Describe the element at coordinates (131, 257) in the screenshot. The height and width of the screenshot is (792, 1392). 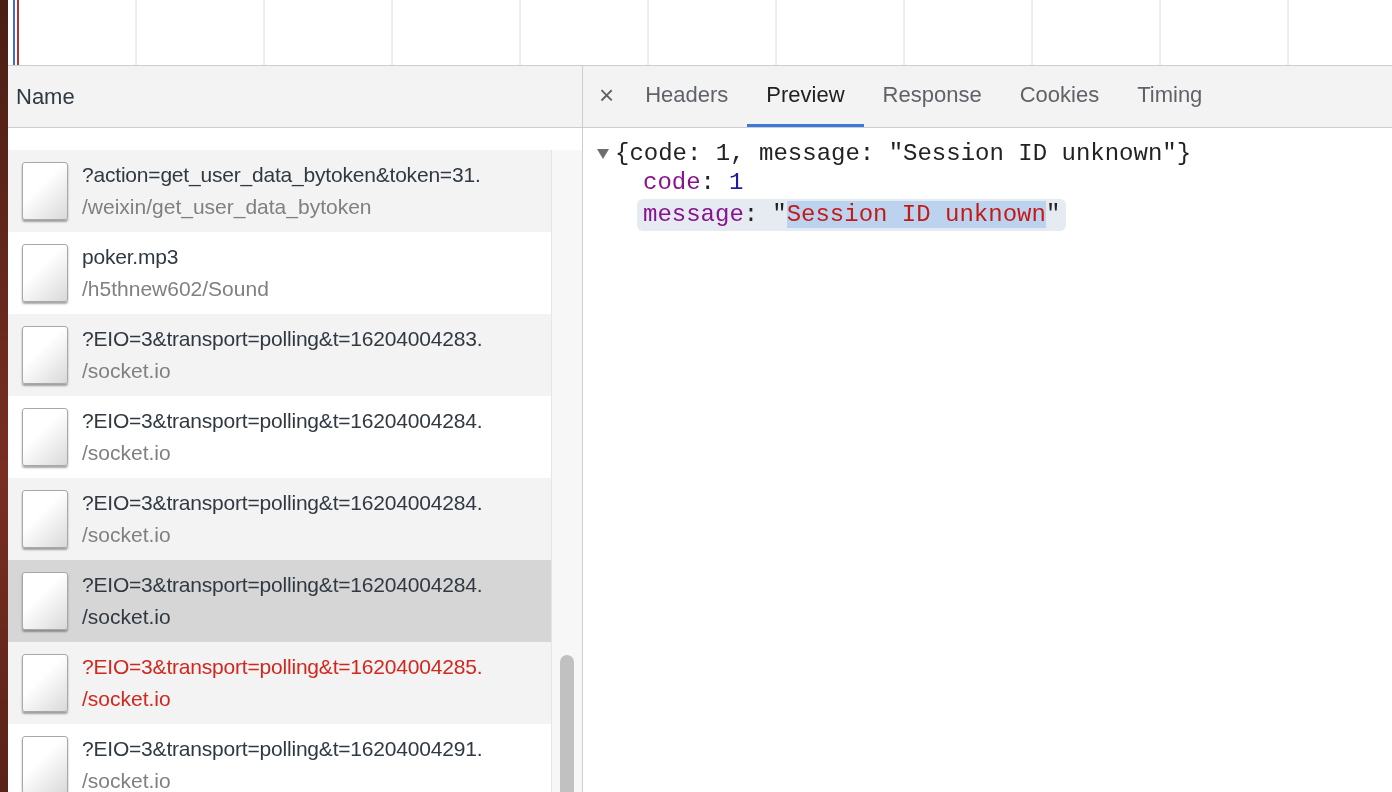
I see `request-name: poker.mp3` at that location.